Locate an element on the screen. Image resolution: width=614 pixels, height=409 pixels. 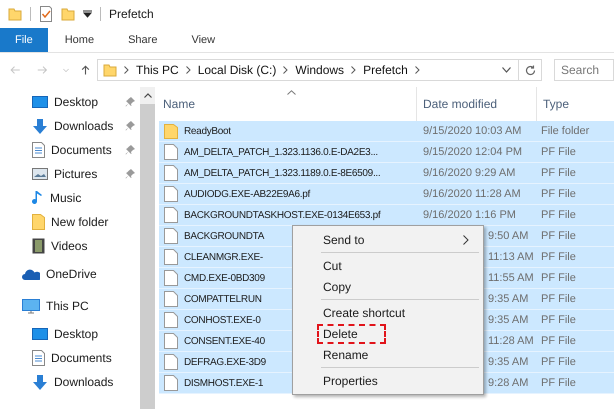
file-name: ReadyBoot is located at coordinates (207, 131).